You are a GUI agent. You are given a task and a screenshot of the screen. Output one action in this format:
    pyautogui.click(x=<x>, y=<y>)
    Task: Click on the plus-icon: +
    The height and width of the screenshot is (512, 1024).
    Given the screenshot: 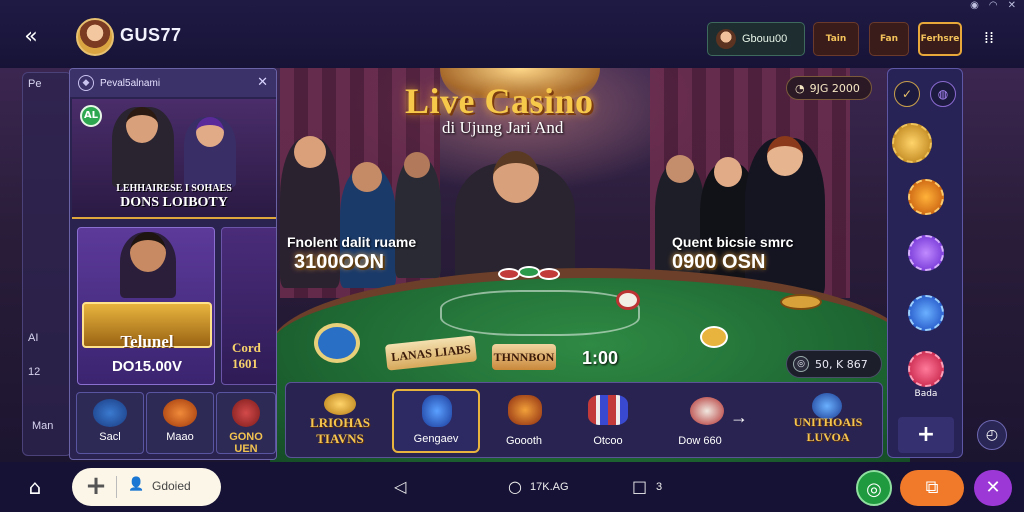 What is the action you would take?
    pyautogui.click(x=96, y=486)
    